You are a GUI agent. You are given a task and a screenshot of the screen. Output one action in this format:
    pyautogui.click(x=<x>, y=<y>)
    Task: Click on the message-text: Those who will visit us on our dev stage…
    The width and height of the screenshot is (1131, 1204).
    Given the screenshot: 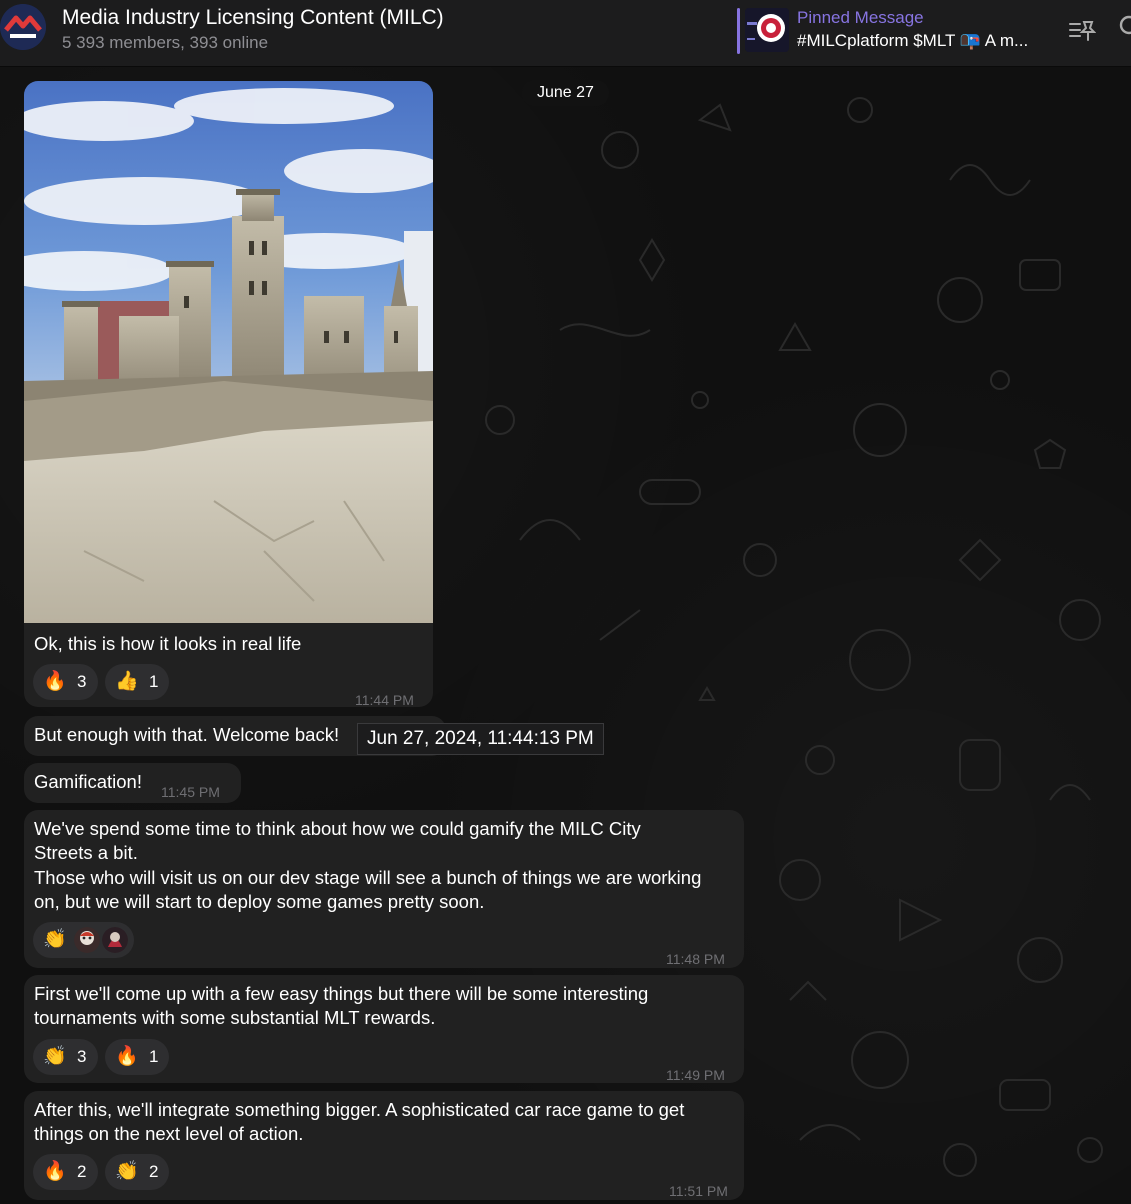 What is the action you would take?
    pyautogui.click(x=368, y=877)
    